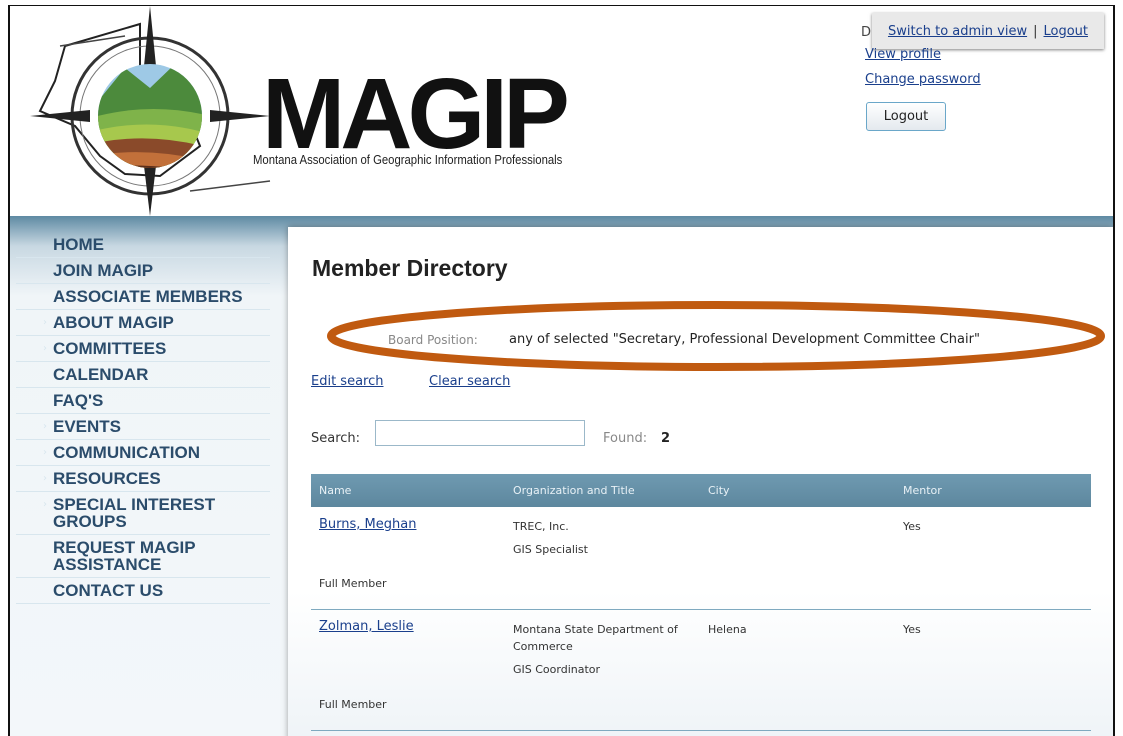  What do you see at coordinates (574, 490) in the screenshot?
I see `column-header-organization: Organization and Title` at bounding box center [574, 490].